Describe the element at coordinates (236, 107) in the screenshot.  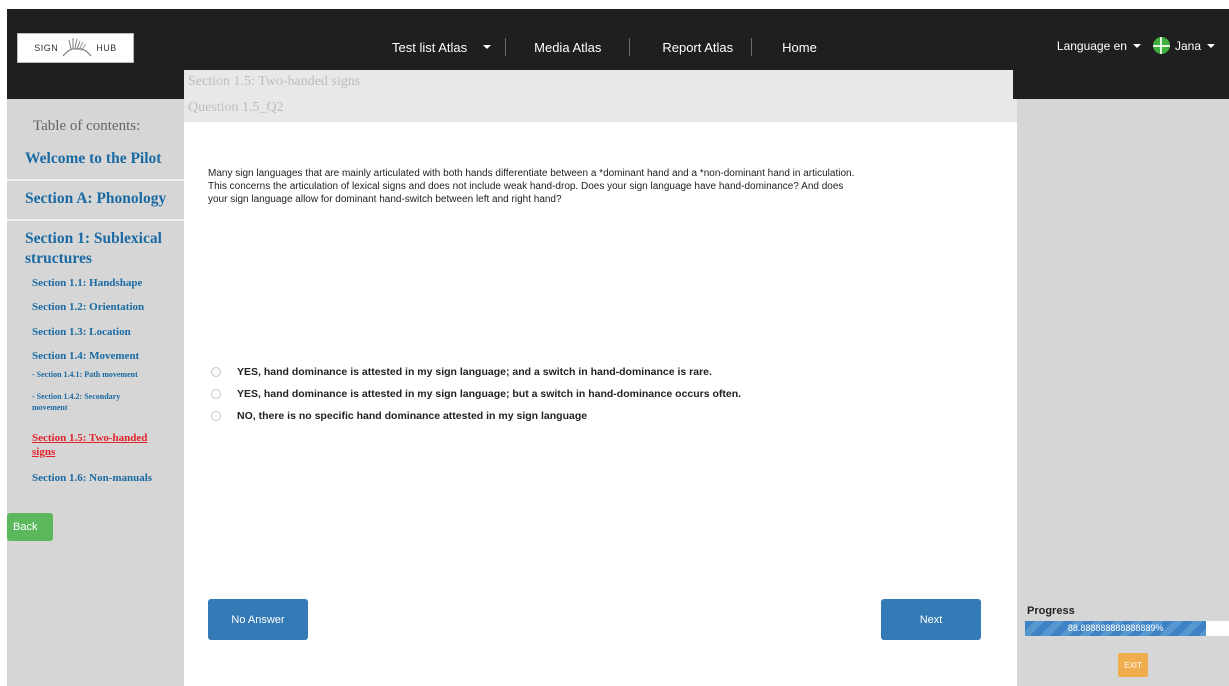
I see `question-title: Question 1.5_Q2` at that location.